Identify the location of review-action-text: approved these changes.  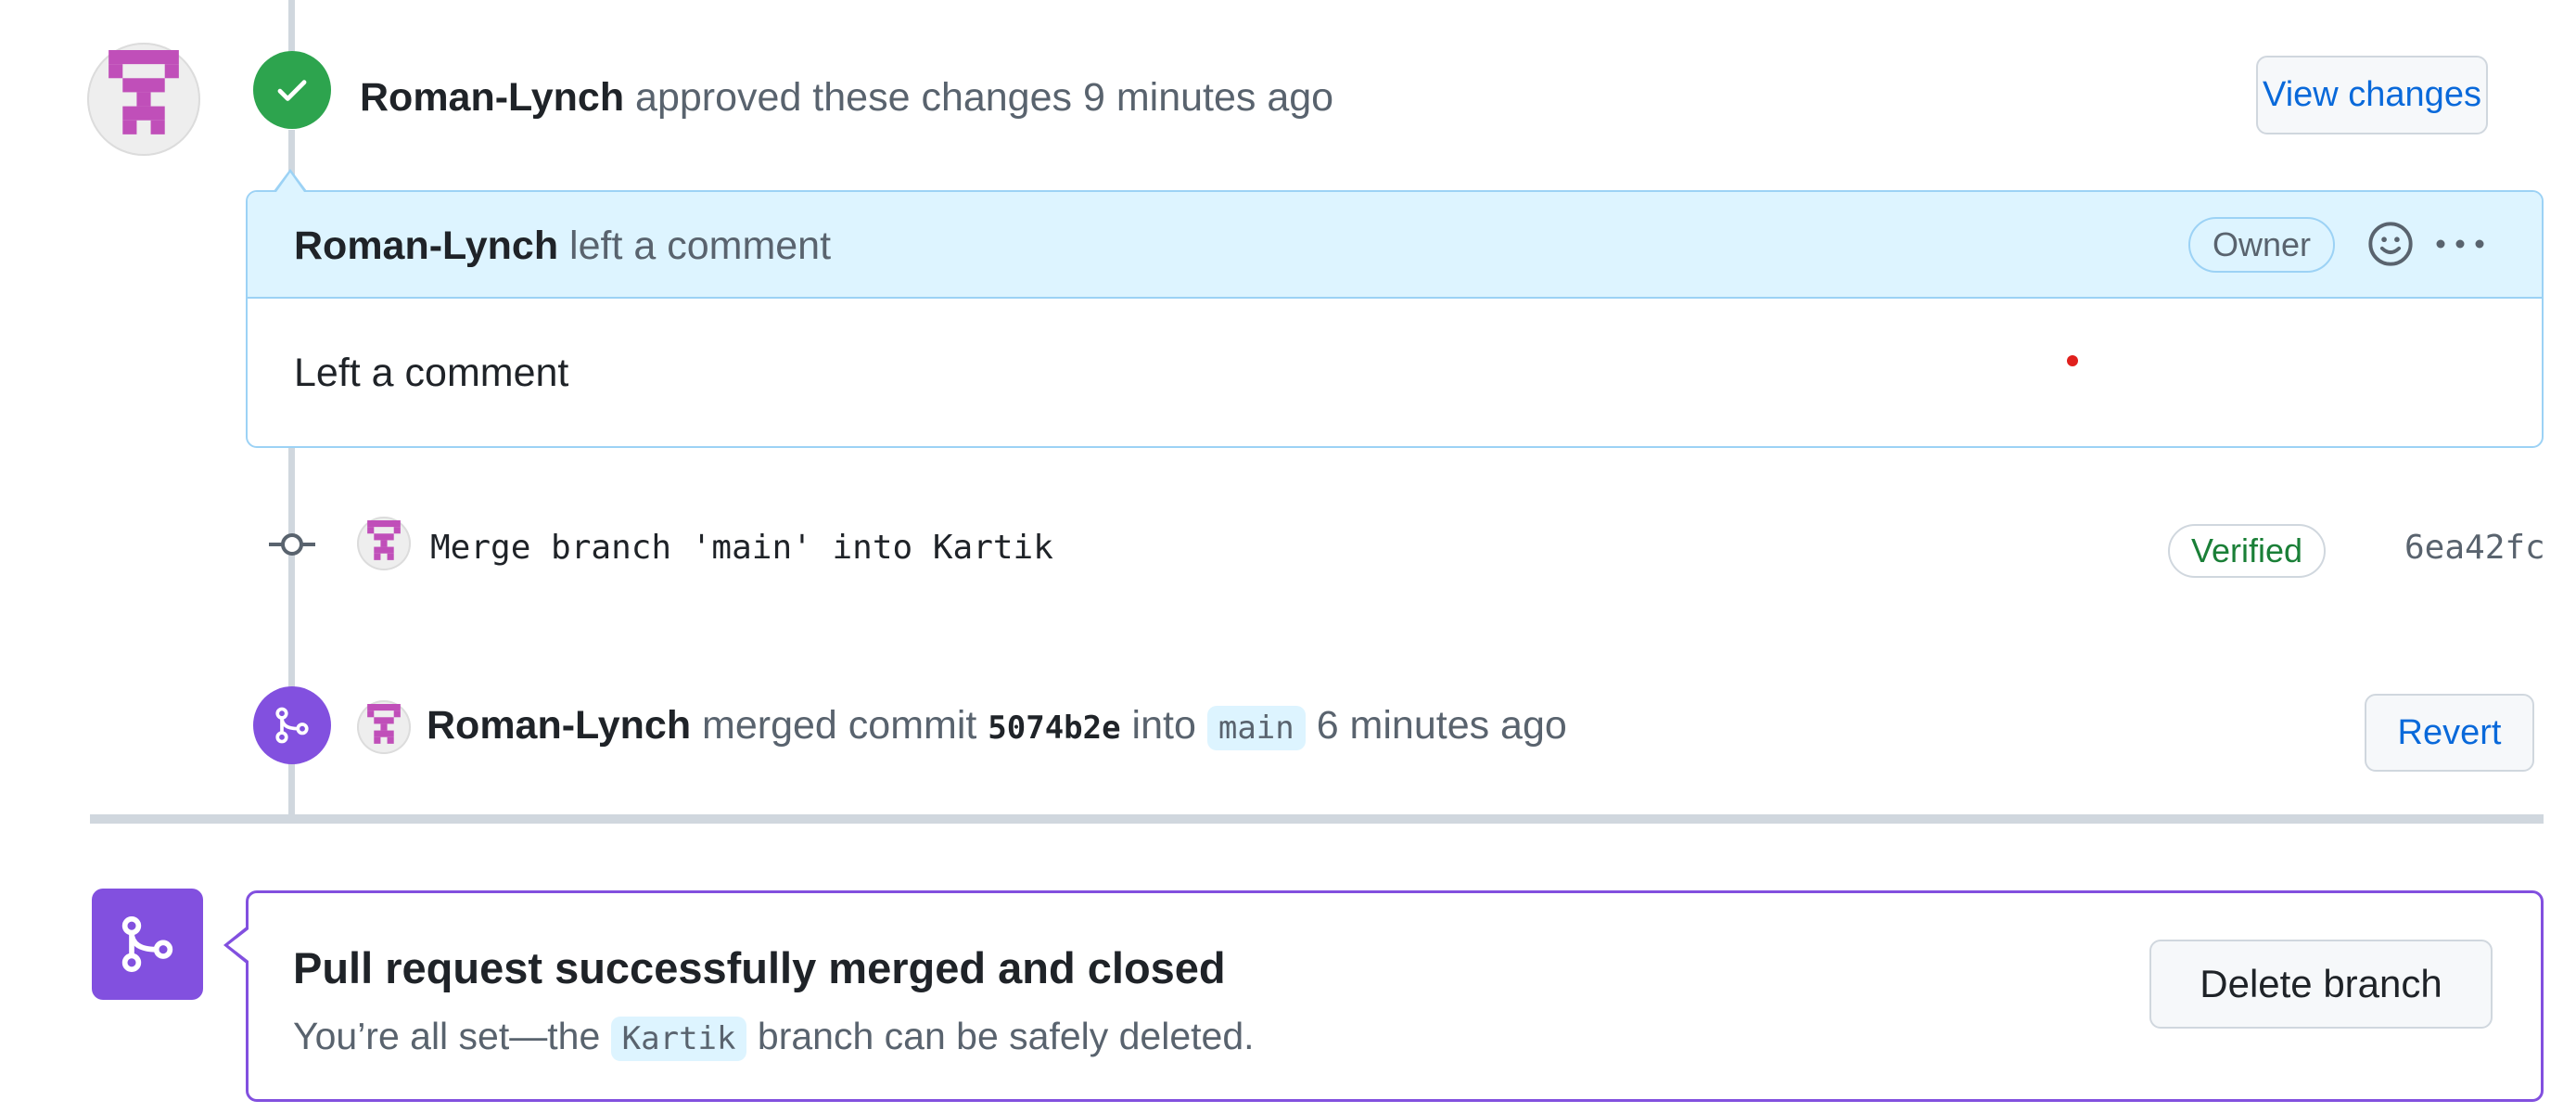
(854, 97).